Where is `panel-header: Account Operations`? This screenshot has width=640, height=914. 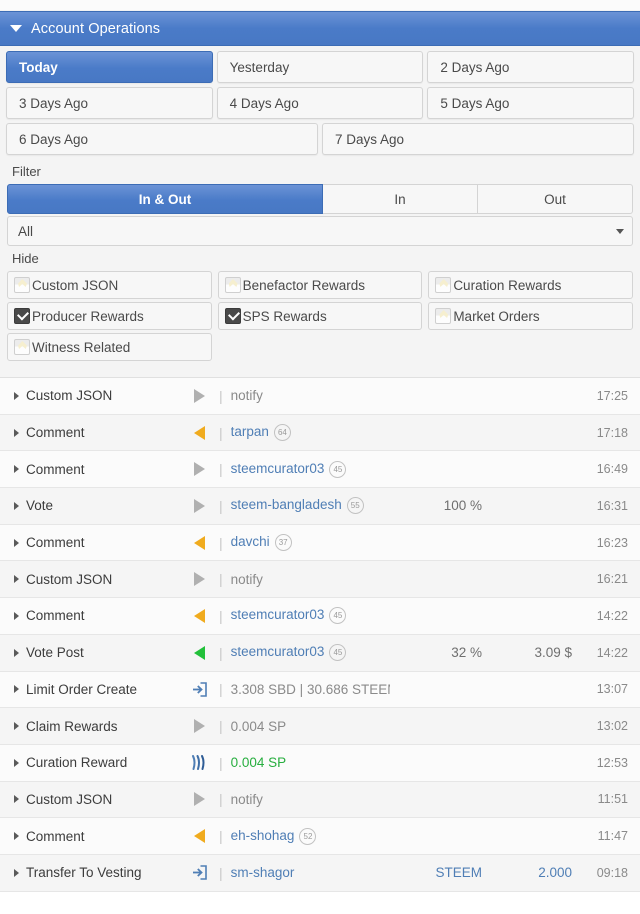 panel-header: Account Operations is located at coordinates (320, 28).